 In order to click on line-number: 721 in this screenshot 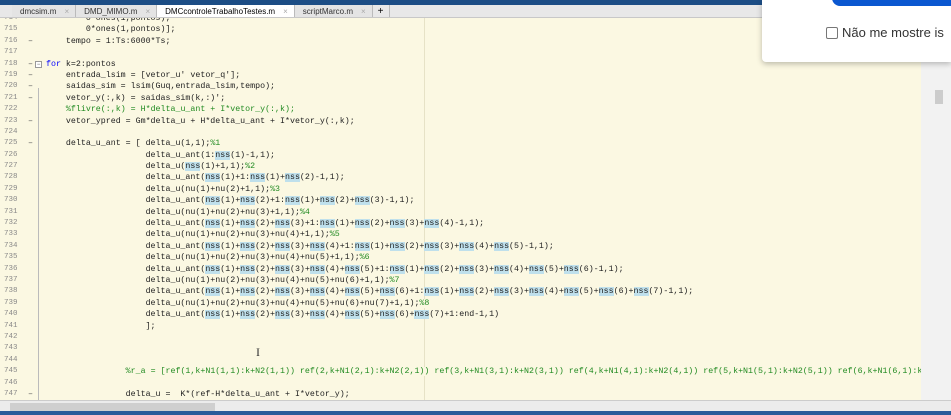, I will do `click(11, 97)`.